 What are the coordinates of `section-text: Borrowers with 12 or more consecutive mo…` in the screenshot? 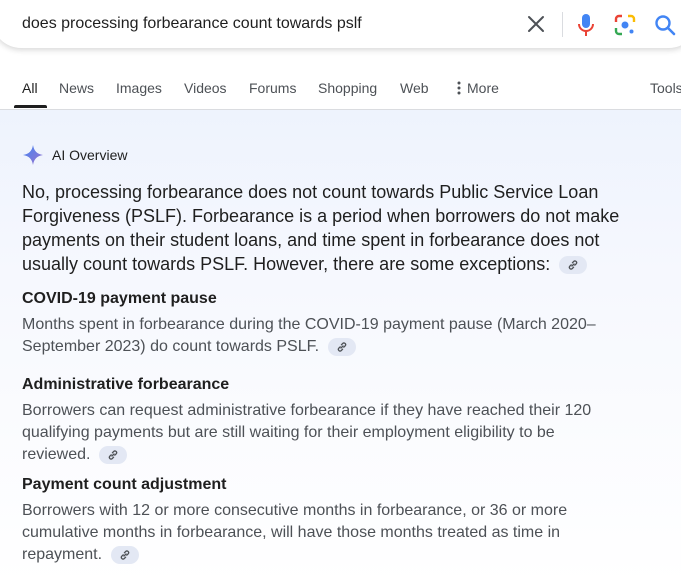 It's located at (295, 532).